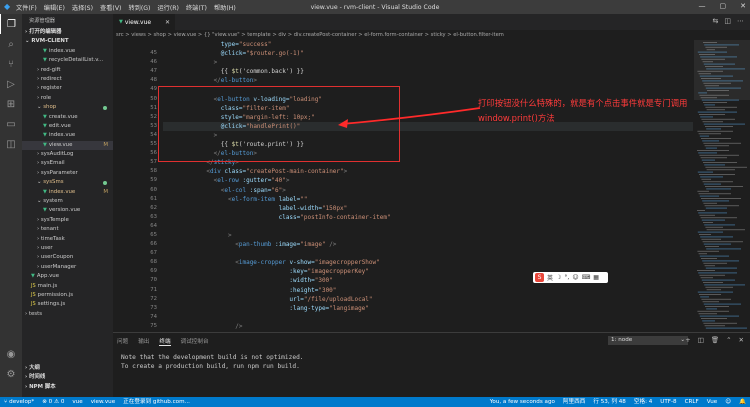  I want to click on file-tree-item: › register, so click(67, 88).